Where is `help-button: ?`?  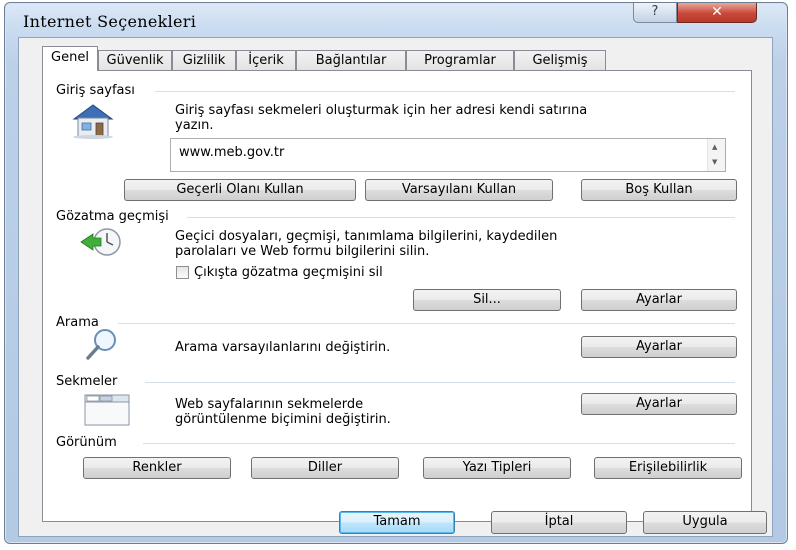 help-button: ? is located at coordinates (655, 13).